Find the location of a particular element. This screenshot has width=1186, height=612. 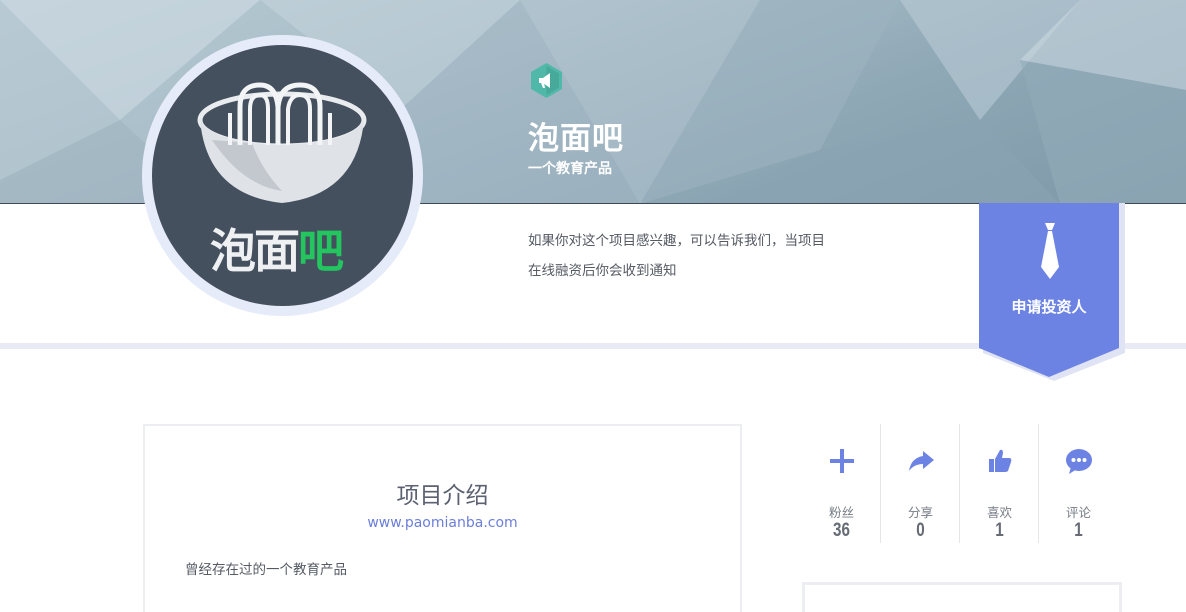

stat-count: 36 is located at coordinates (841, 530).